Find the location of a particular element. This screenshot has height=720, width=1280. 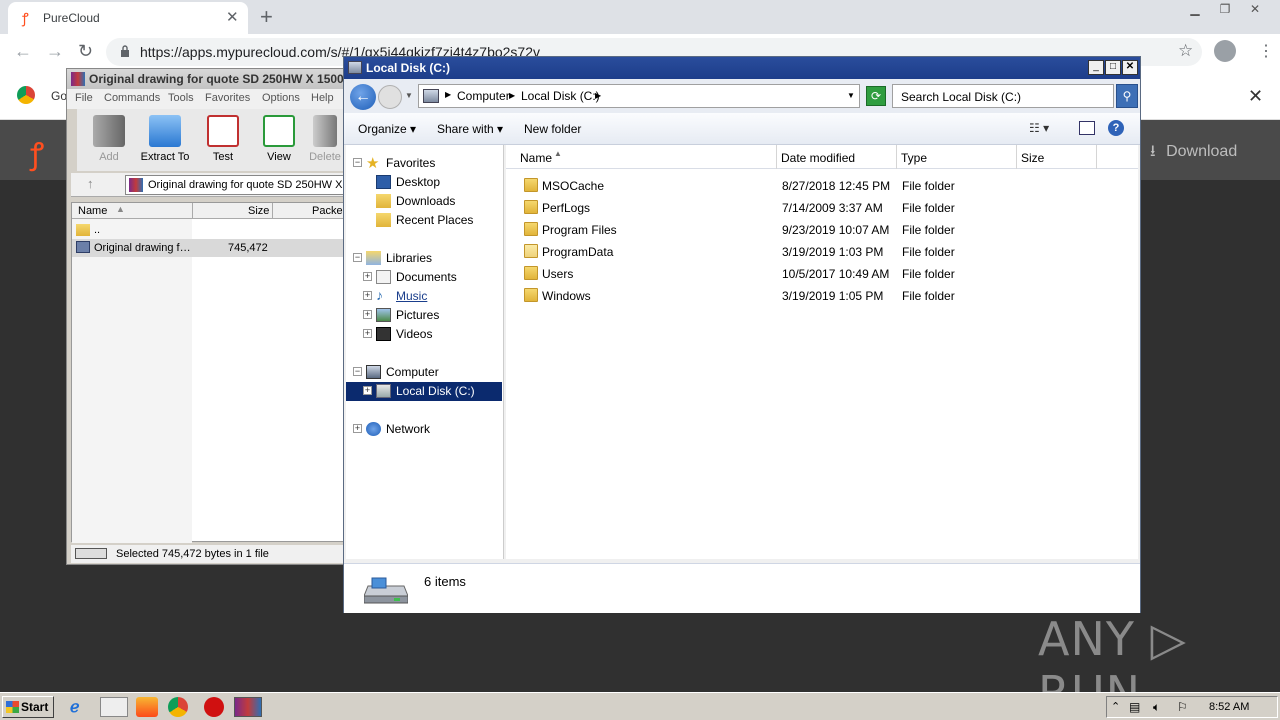

tray-expand-icon: ⌃ is located at coordinates (1115, 706).